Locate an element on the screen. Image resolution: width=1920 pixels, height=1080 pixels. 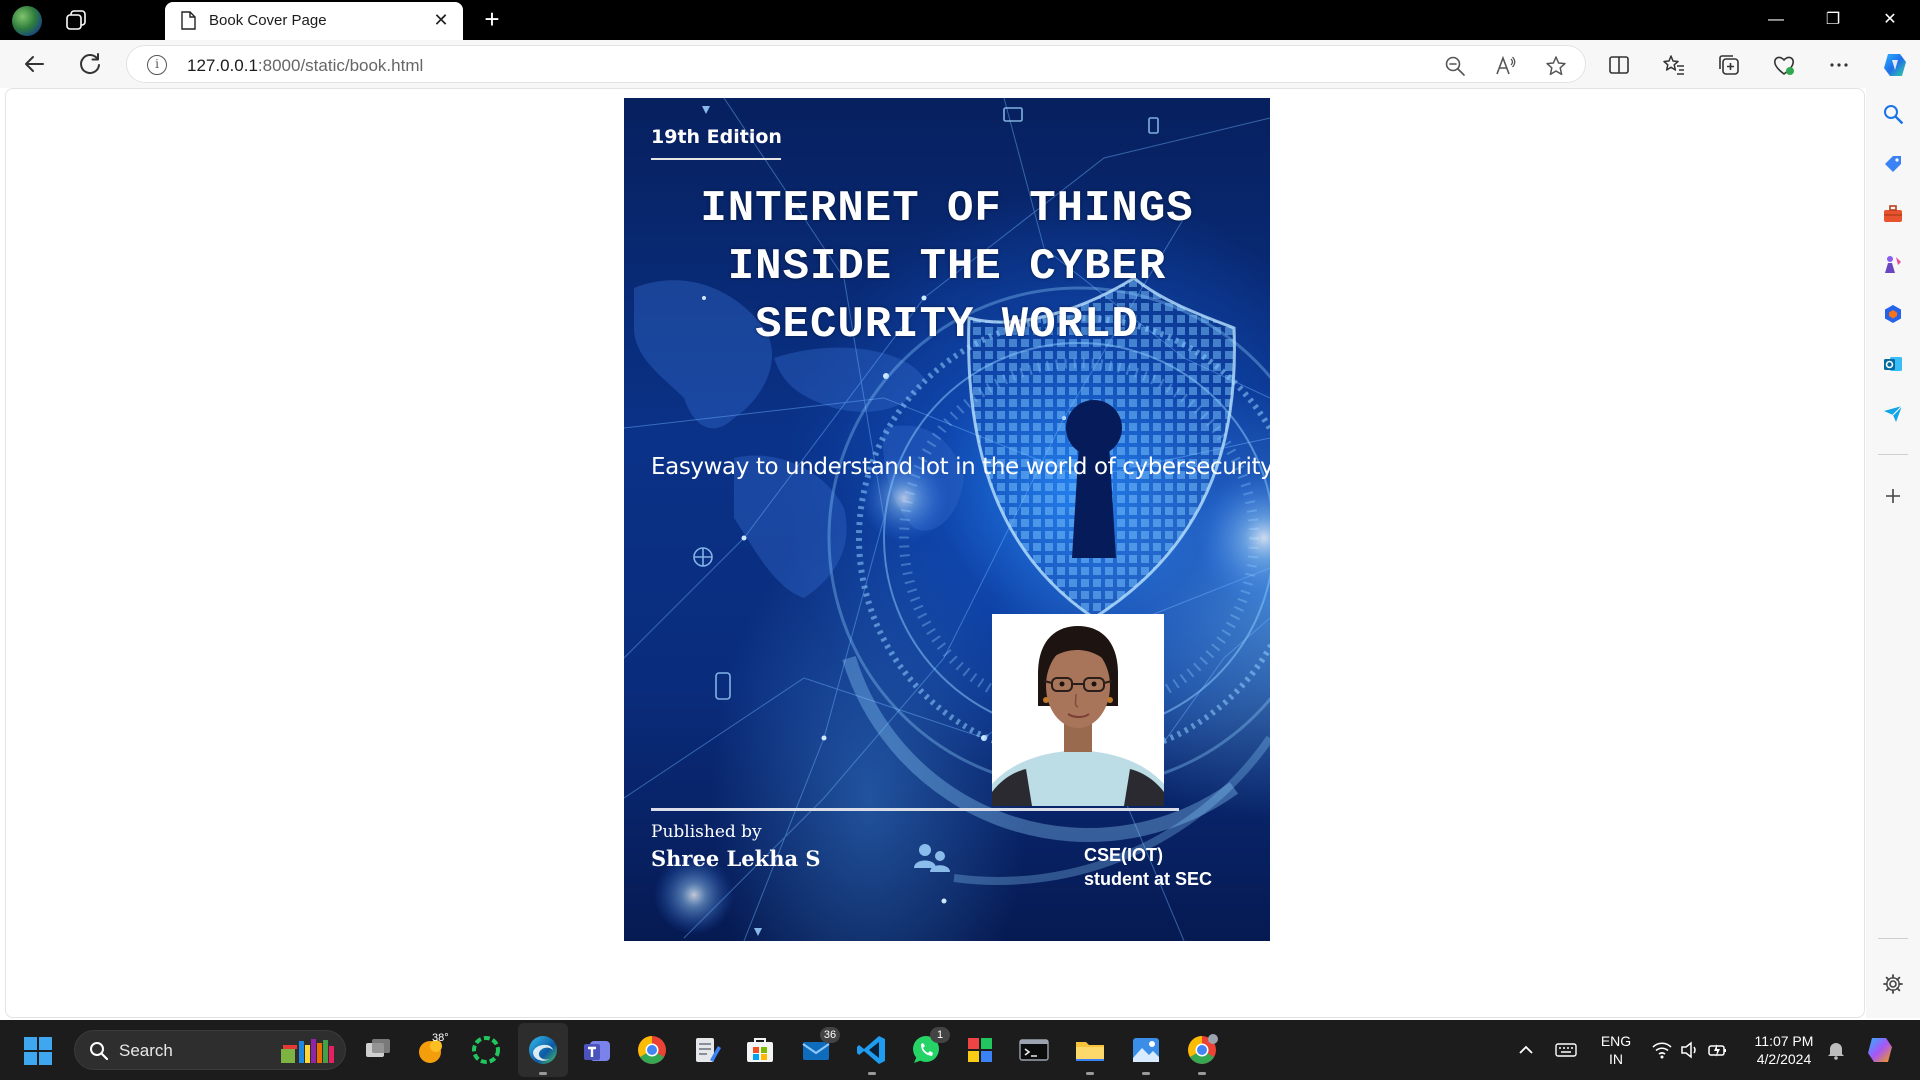
read-aloud-icon is located at coordinates (1506, 66).